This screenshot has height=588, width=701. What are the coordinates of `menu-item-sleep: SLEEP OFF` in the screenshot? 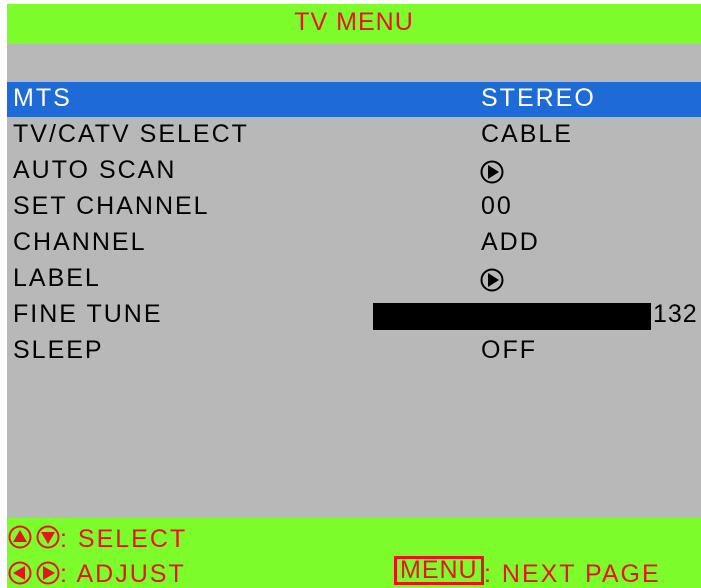 It's located at (354, 351).